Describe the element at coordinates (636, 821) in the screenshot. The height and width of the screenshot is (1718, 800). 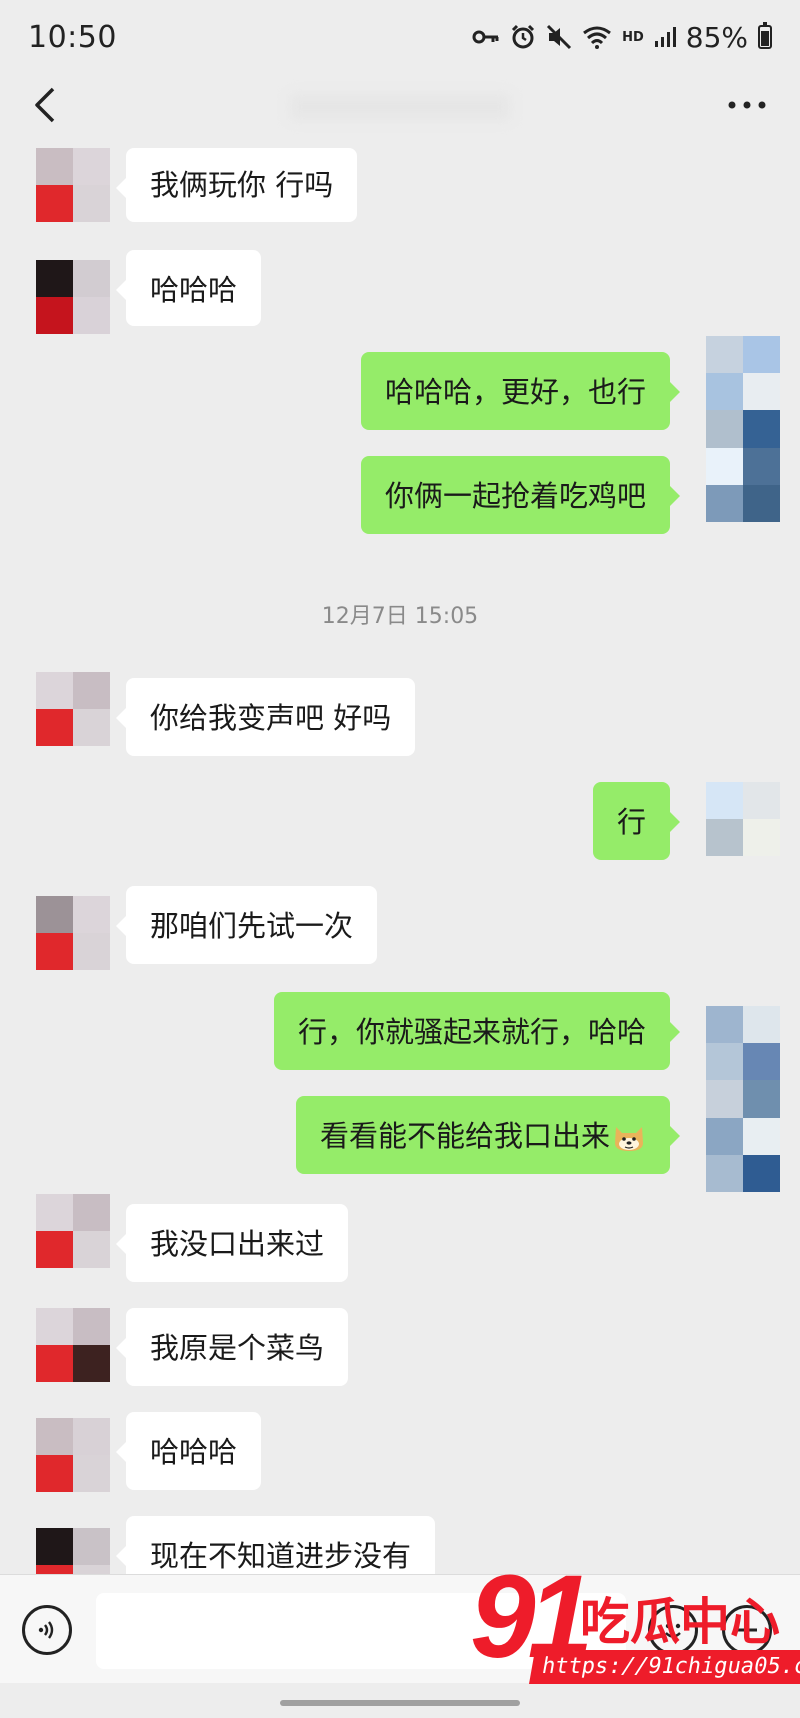
I see `message-bubble: 行` at that location.